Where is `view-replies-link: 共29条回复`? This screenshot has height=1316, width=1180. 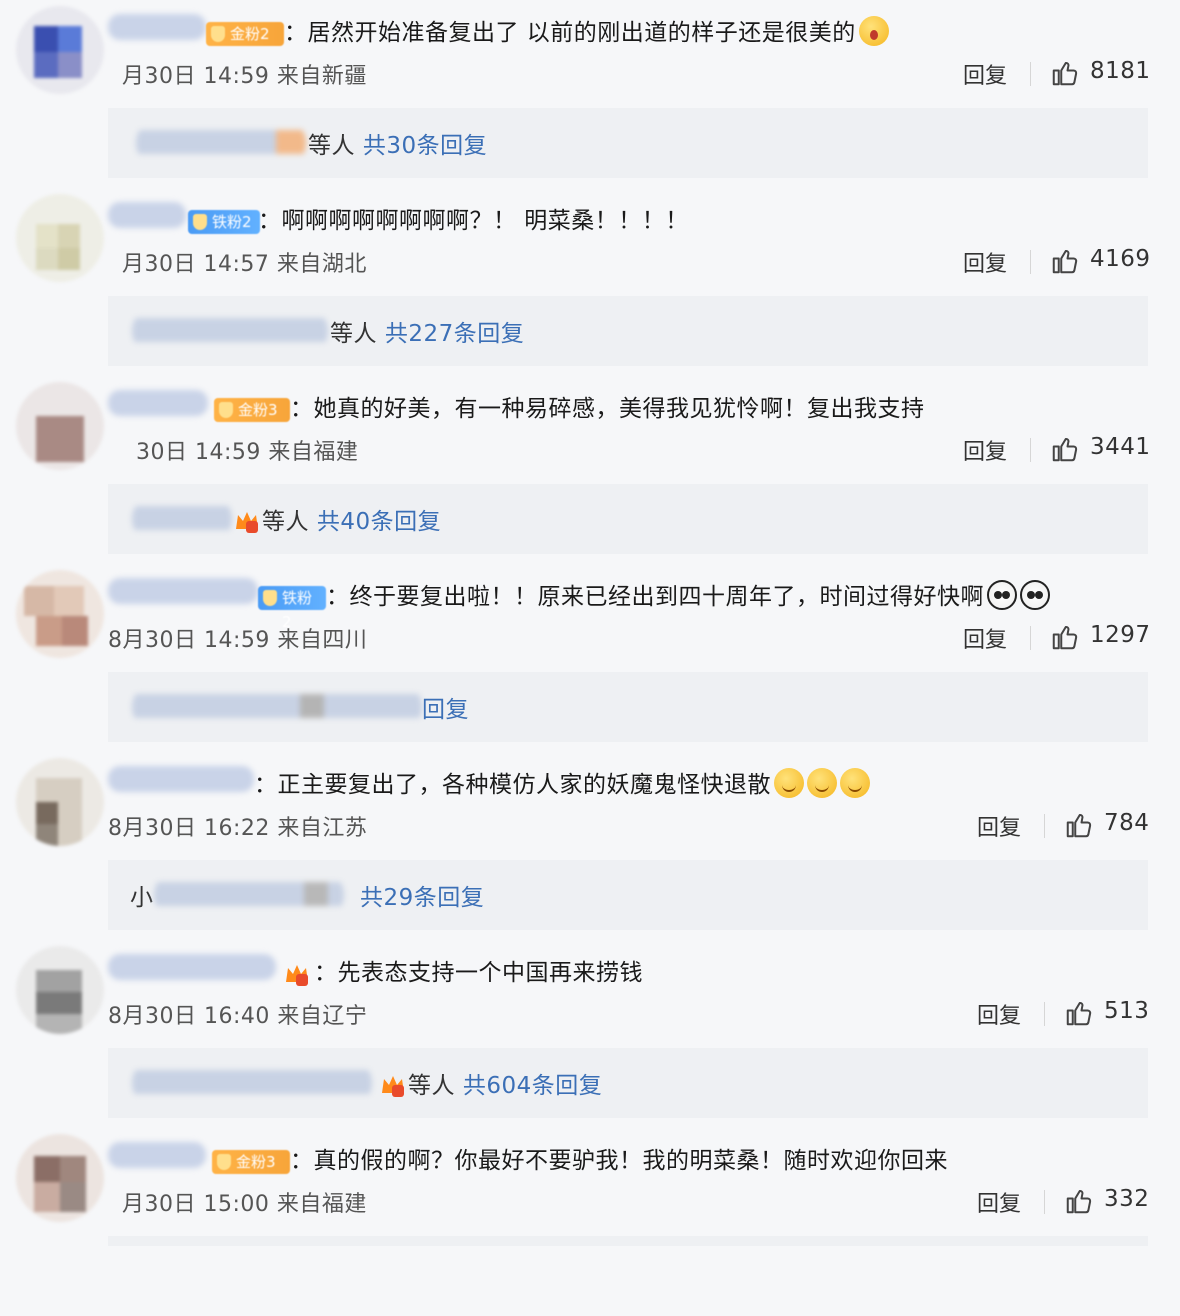 view-replies-link: 共29条回复 is located at coordinates (422, 898).